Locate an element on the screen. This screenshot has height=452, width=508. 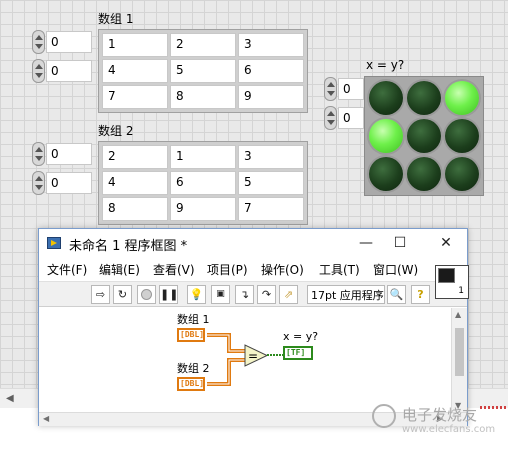
array2-cell: 3 is located at coordinates (271, 157).